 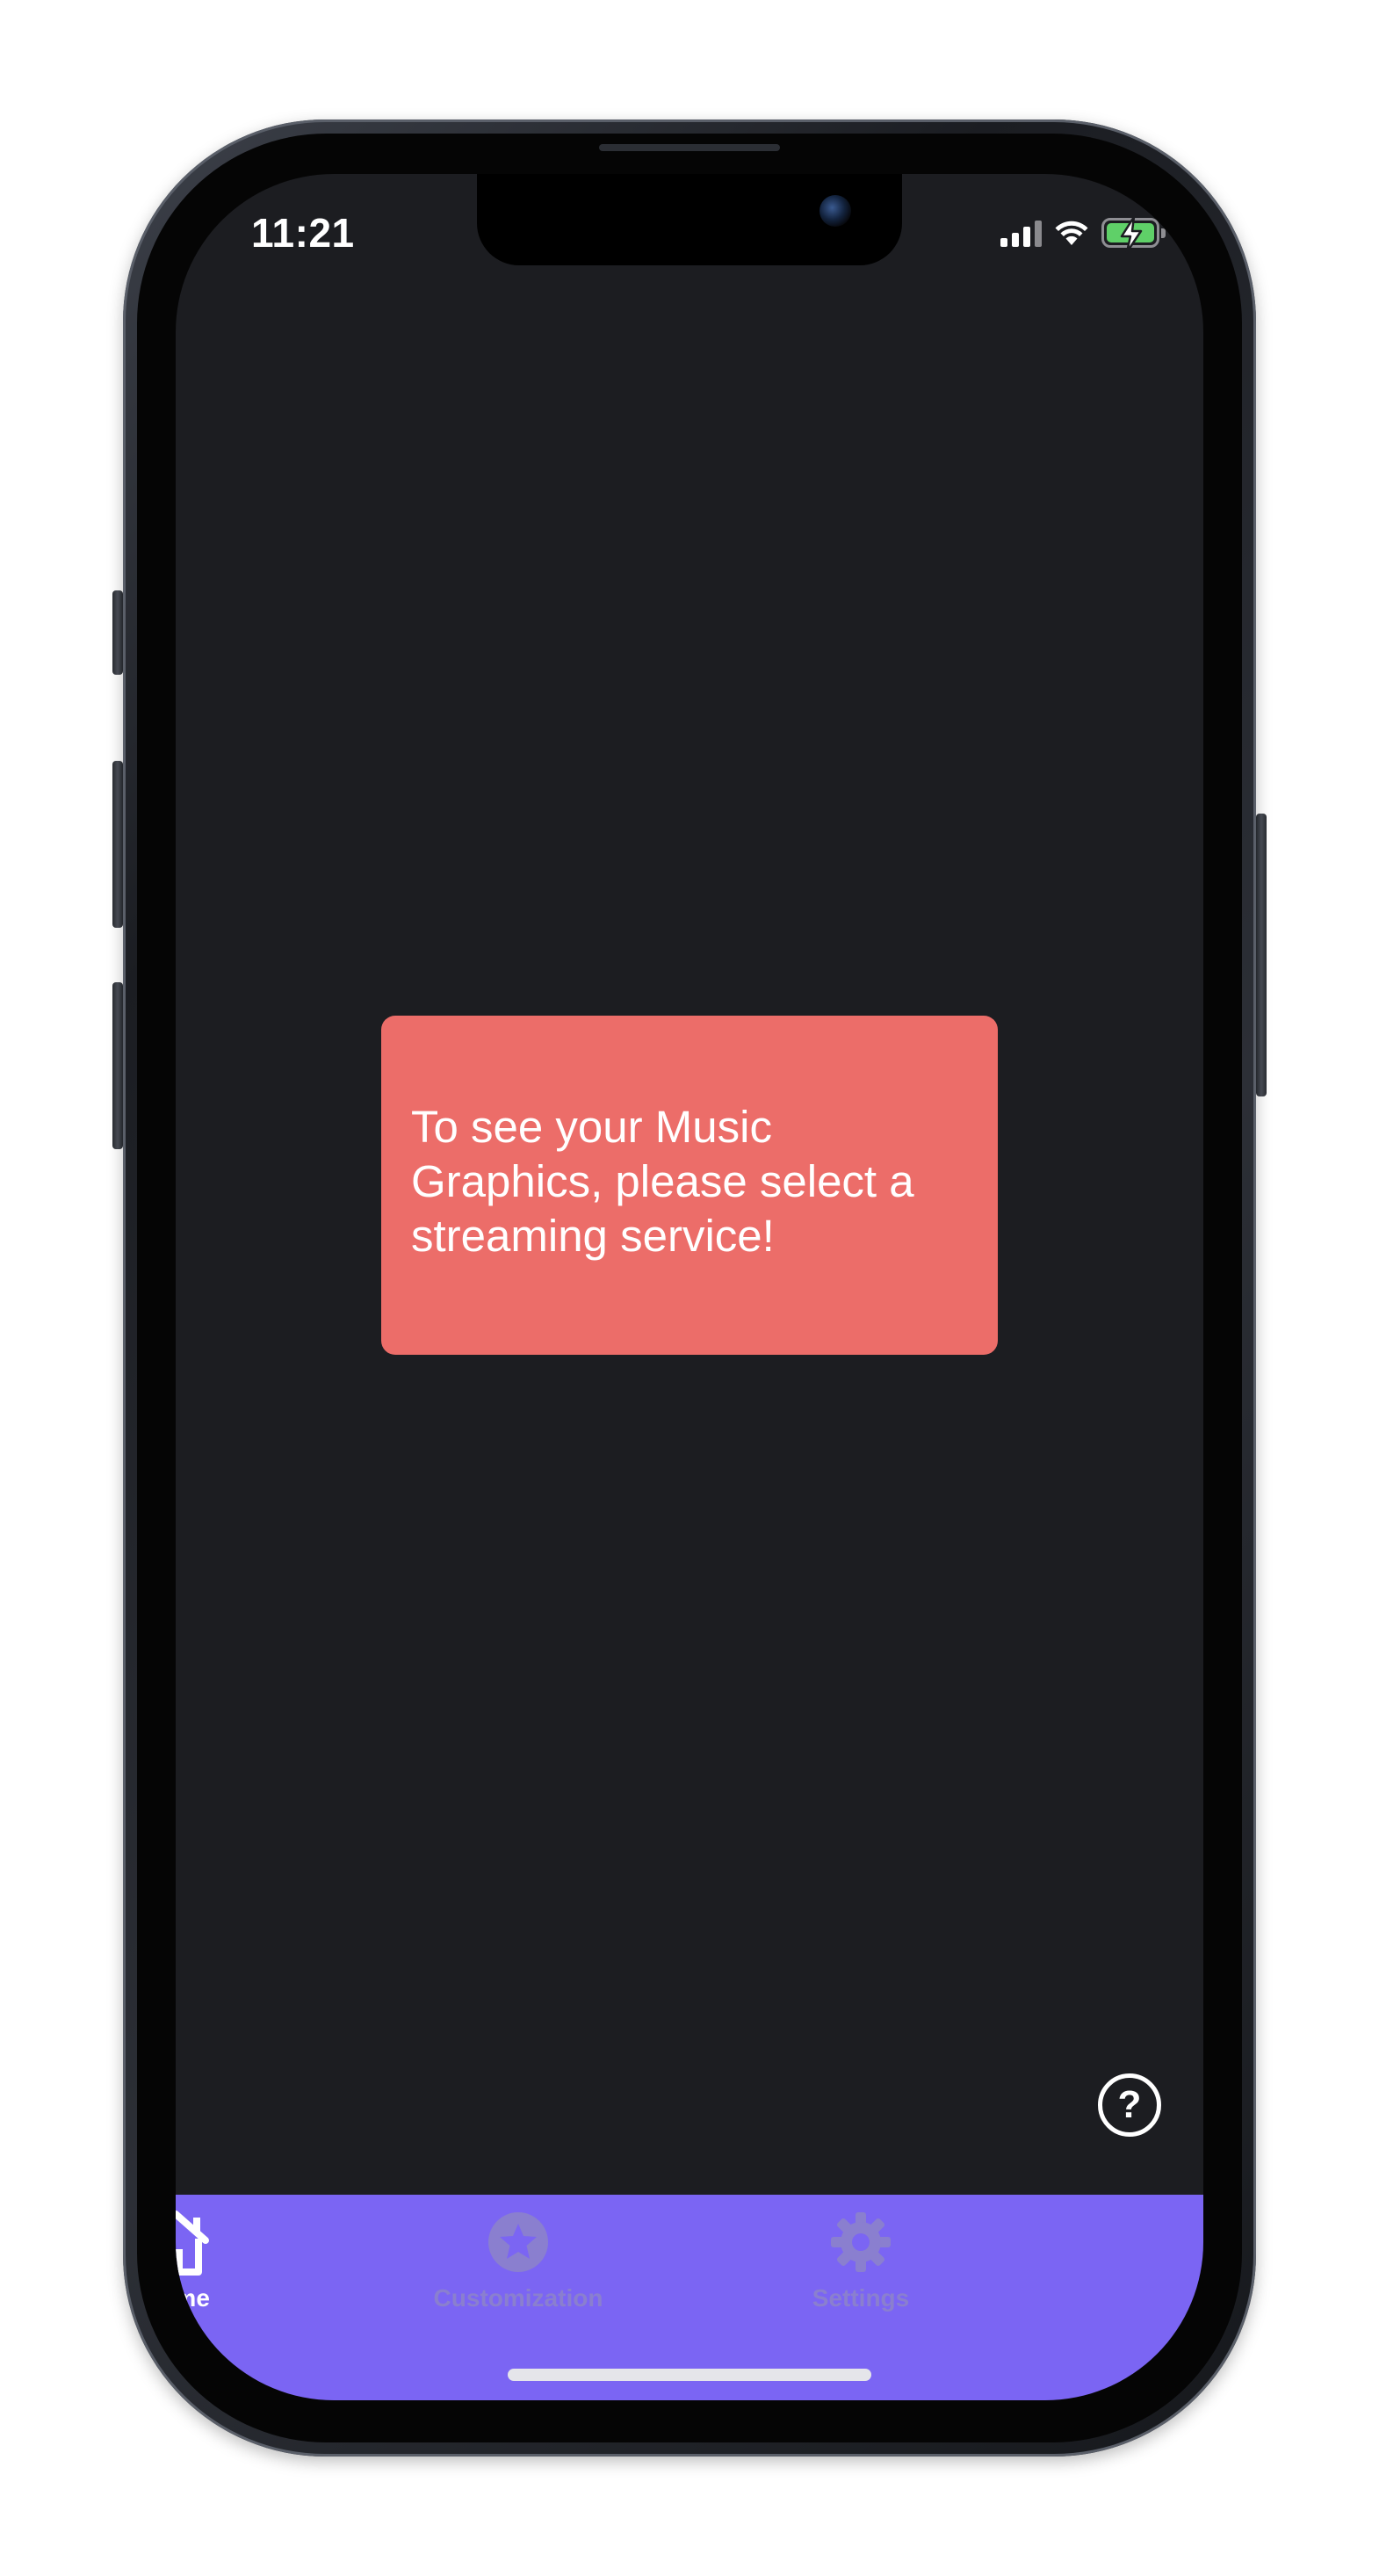 I want to click on volume-up-button, so click(x=117, y=844).